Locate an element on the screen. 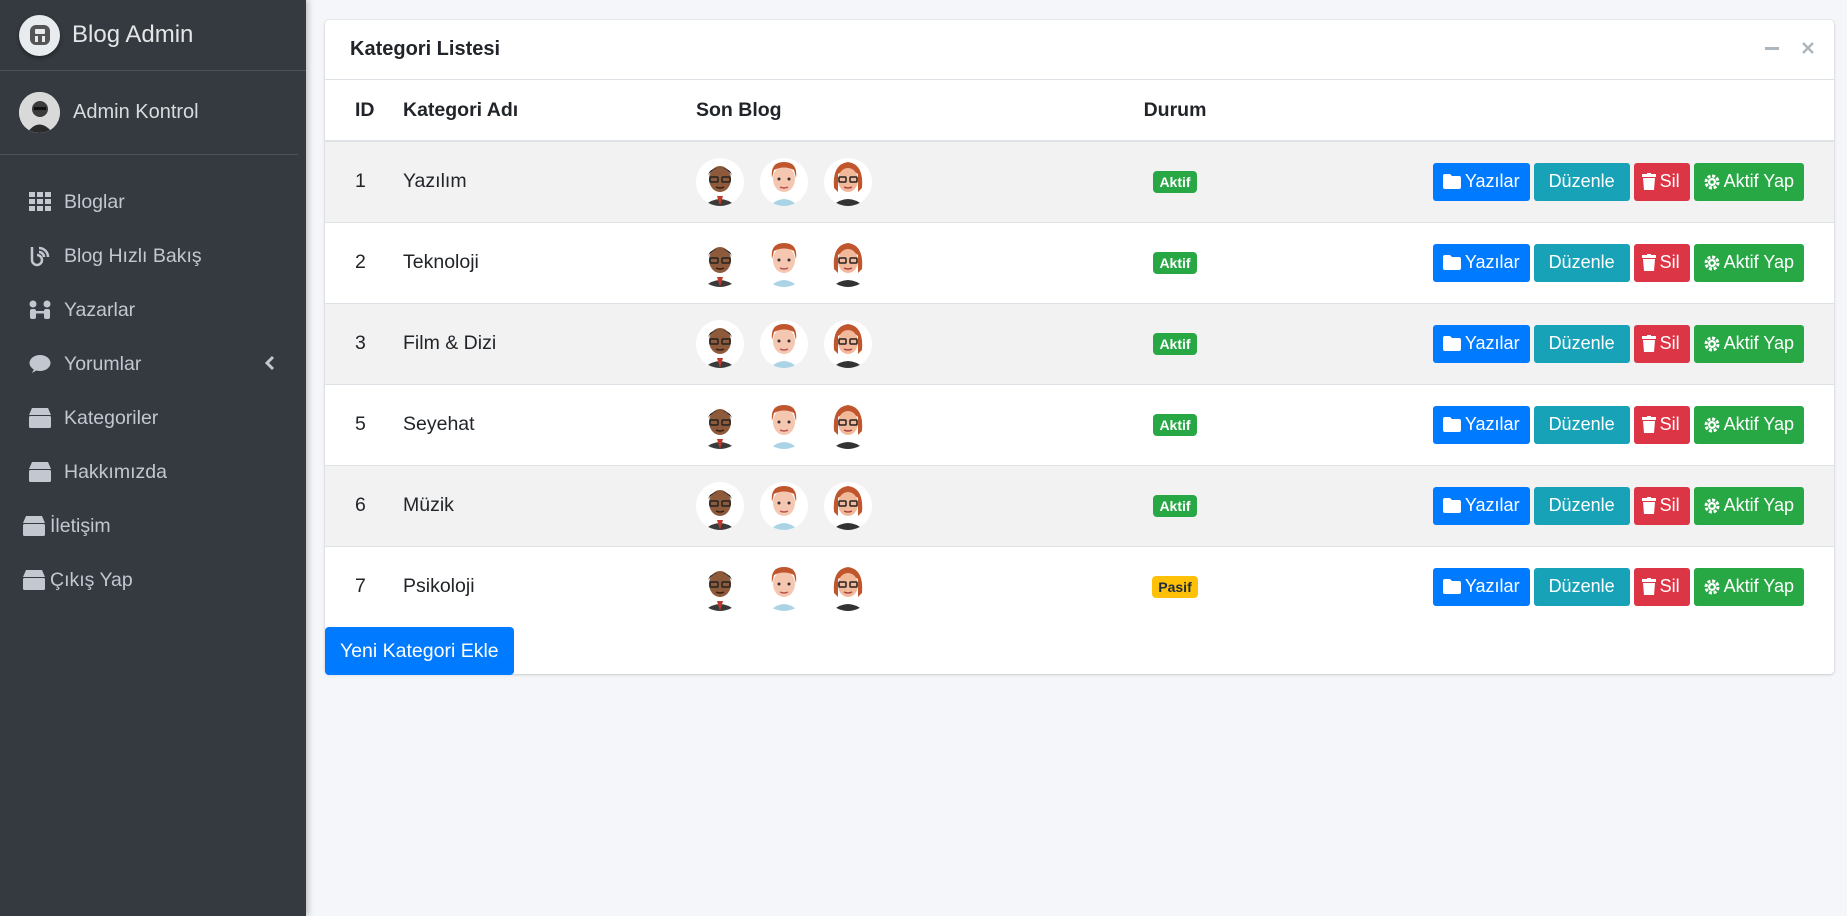 This screenshot has height=916, width=1847. cell-name: Teknoloji is located at coordinates (549, 262).